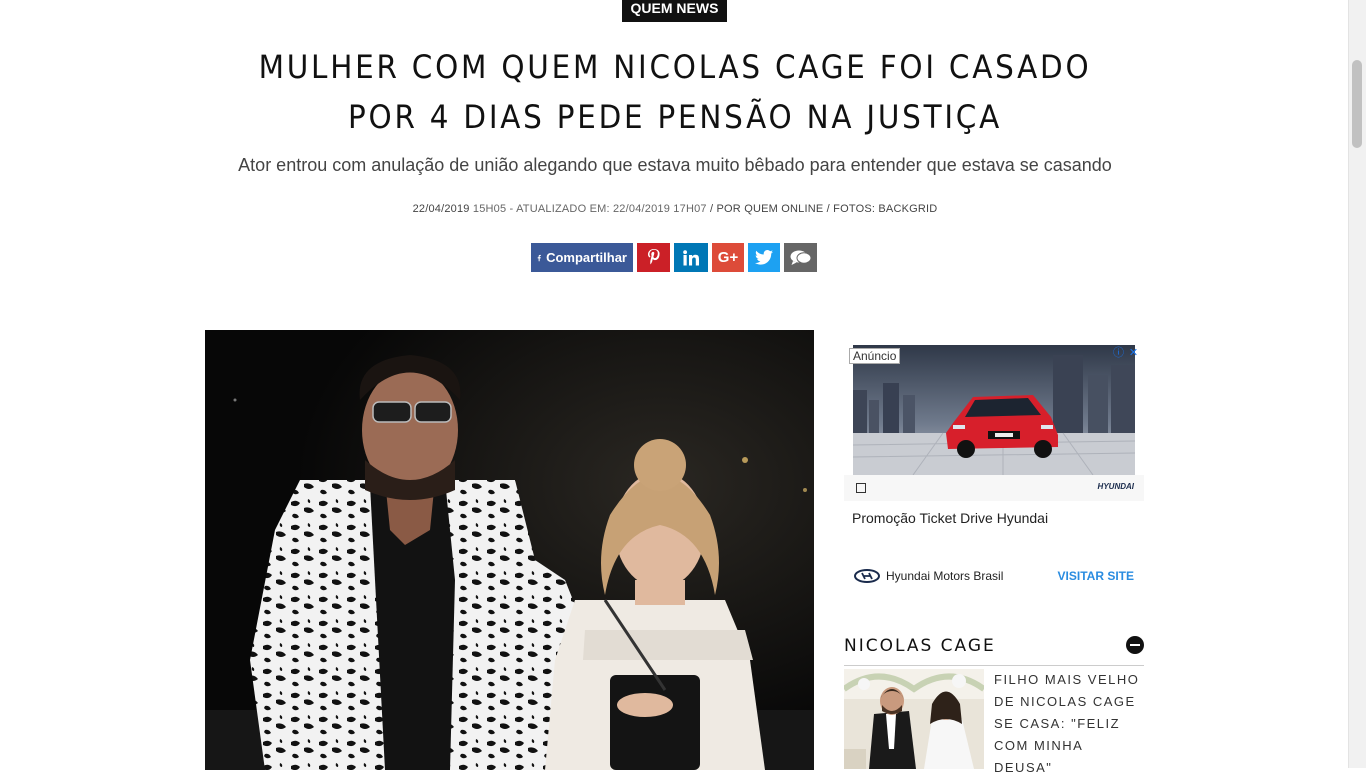  I want to click on topic-header: NICOLAS CAGE, so click(994, 649).